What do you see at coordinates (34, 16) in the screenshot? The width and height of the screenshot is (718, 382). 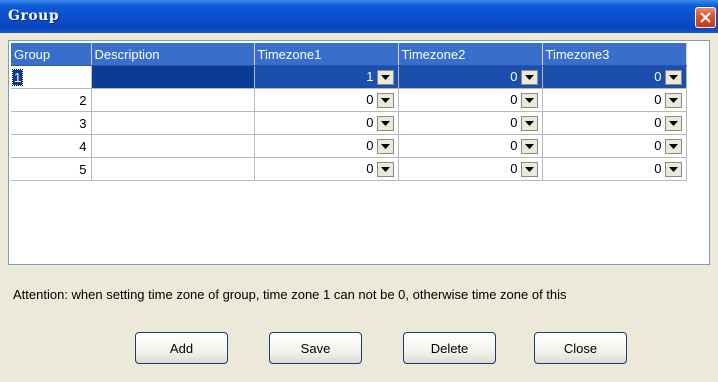 I see `window-title: Group` at bounding box center [34, 16].